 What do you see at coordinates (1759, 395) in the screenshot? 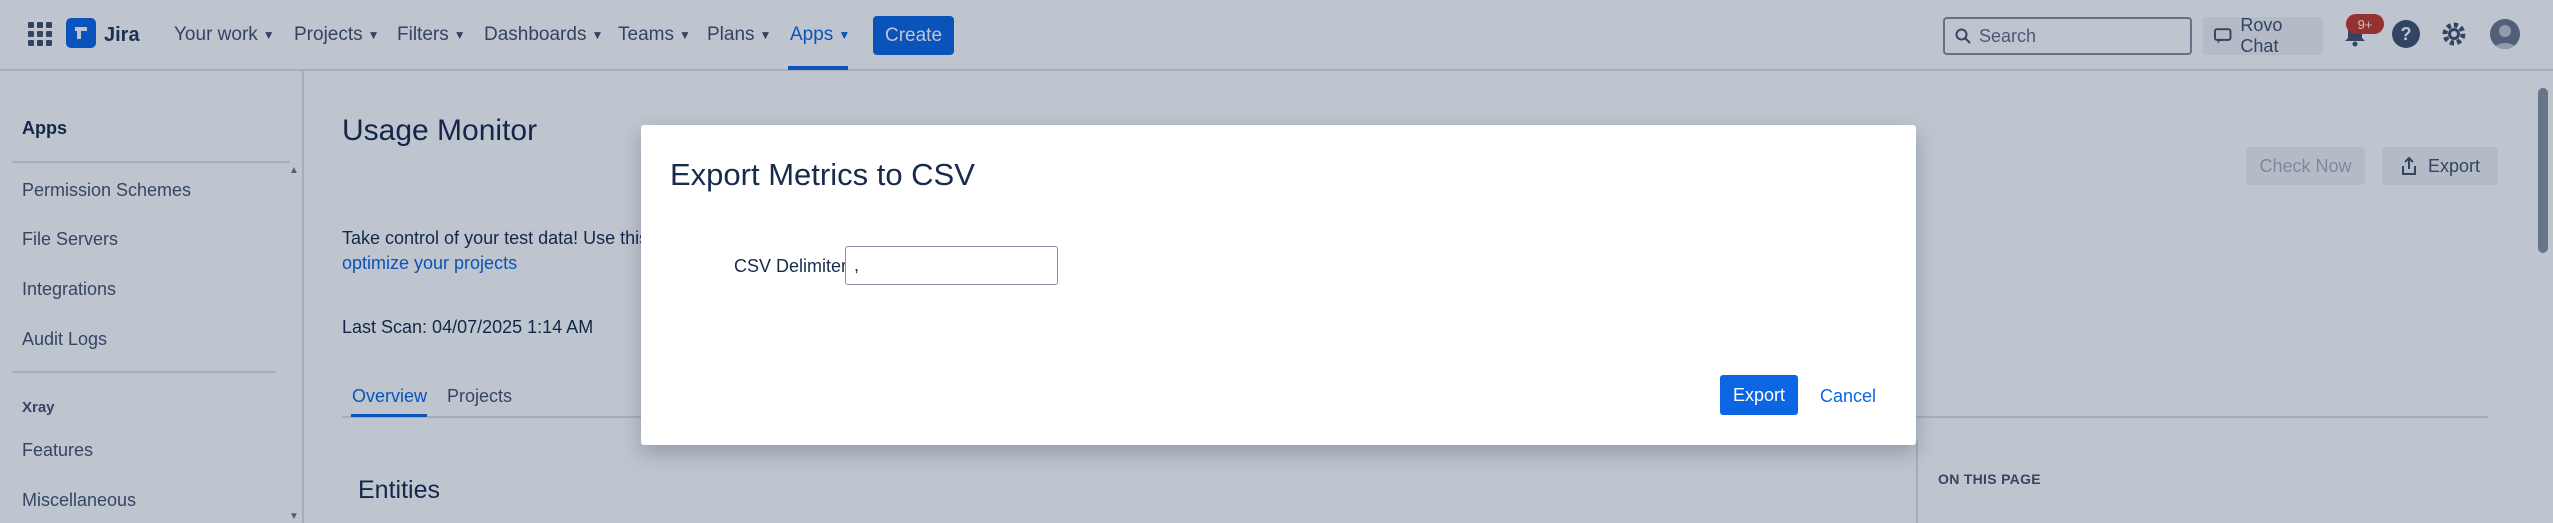
I see `dialog-export-button: Export` at bounding box center [1759, 395].